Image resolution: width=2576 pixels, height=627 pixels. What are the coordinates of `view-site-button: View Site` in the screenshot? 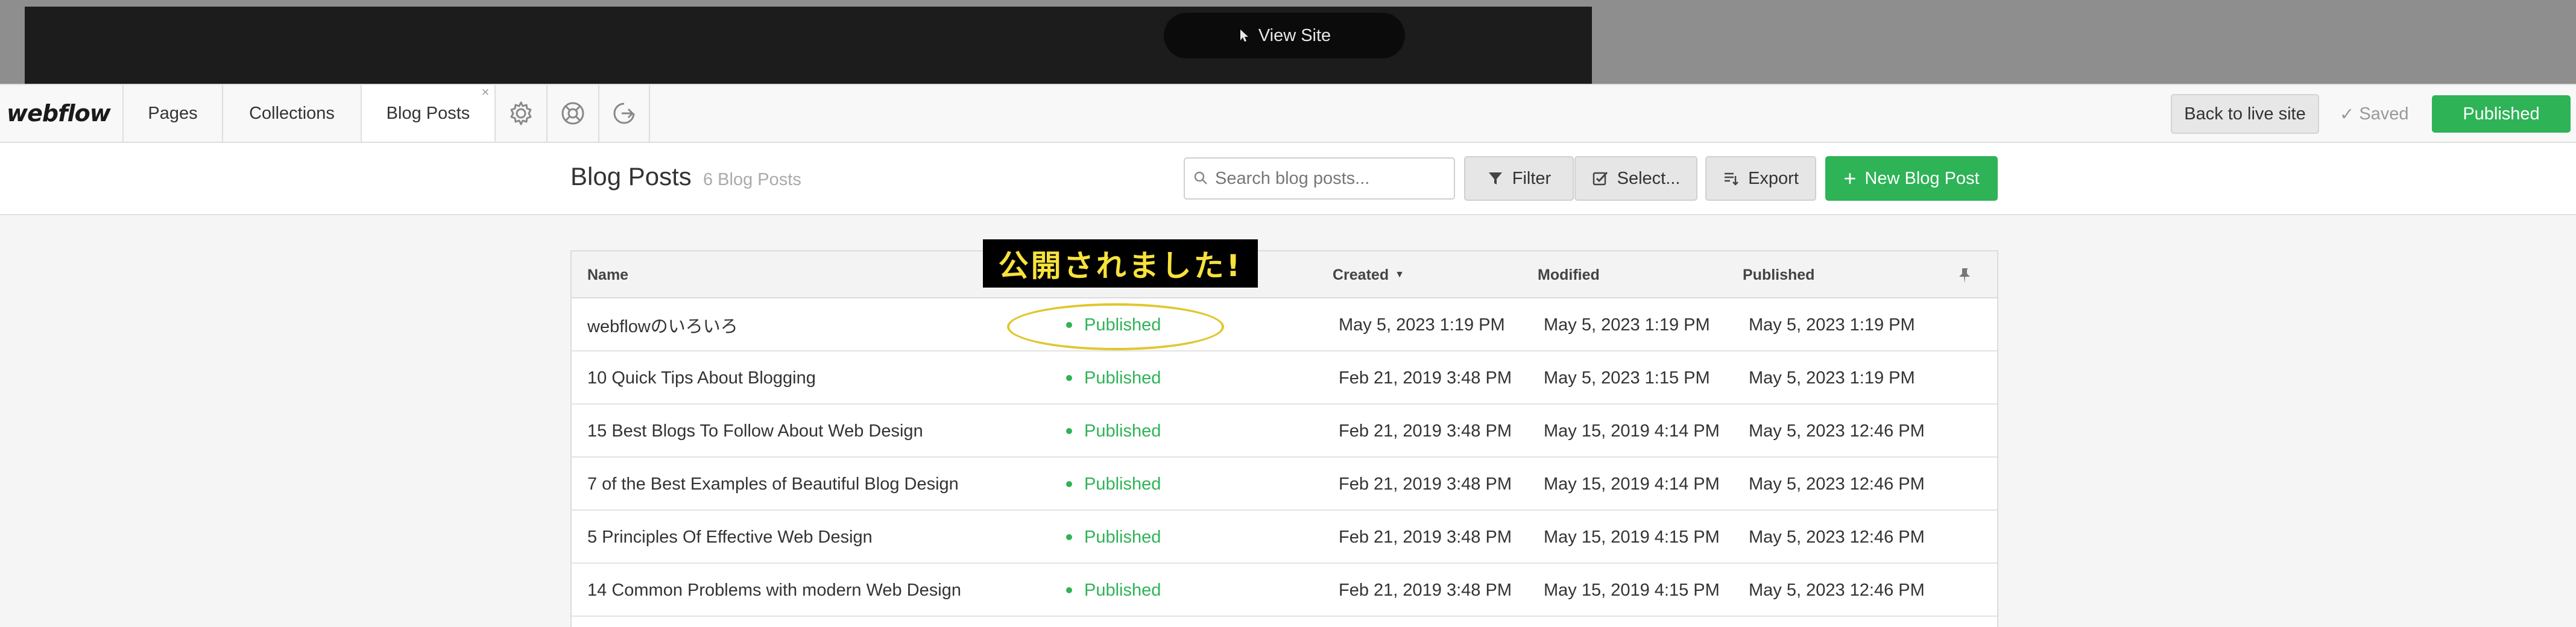 It's located at (1284, 35).